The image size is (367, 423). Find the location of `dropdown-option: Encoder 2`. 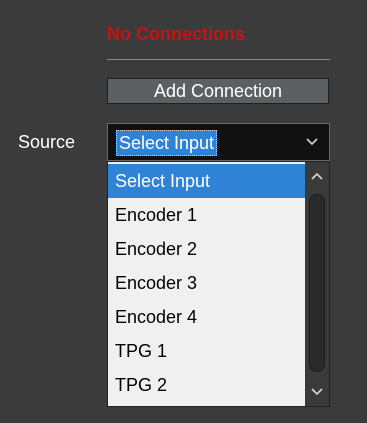

dropdown-option: Encoder 2 is located at coordinates (206, 249).